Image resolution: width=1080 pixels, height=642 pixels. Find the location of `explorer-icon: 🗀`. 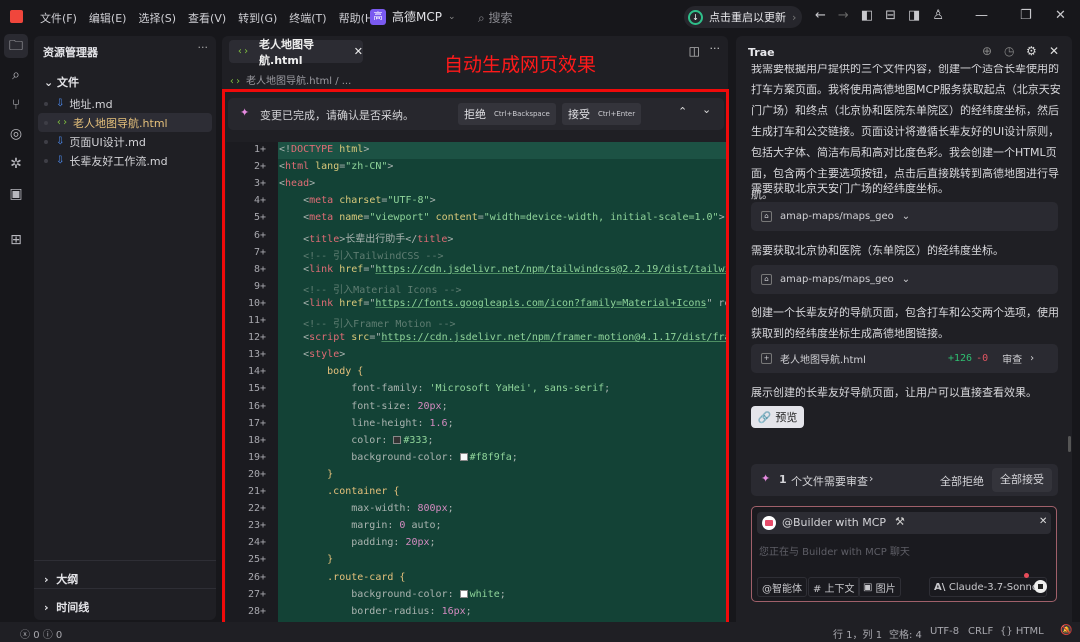

explorer-icon: 🗀 is located at coordinates (16, 46).